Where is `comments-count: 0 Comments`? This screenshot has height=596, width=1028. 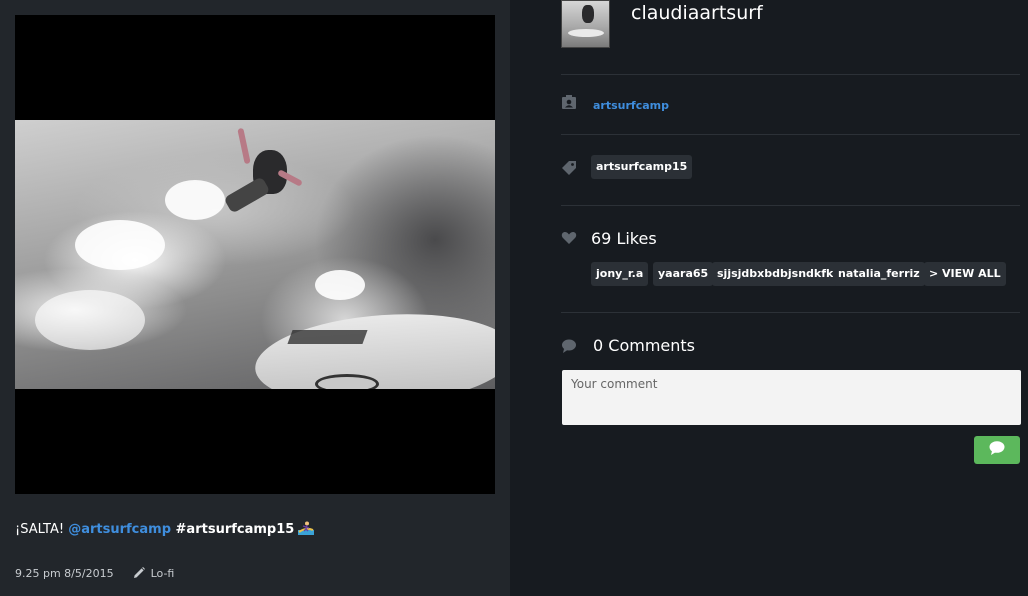
comments-count: 0 Comments is located at coordinates (644, 345).